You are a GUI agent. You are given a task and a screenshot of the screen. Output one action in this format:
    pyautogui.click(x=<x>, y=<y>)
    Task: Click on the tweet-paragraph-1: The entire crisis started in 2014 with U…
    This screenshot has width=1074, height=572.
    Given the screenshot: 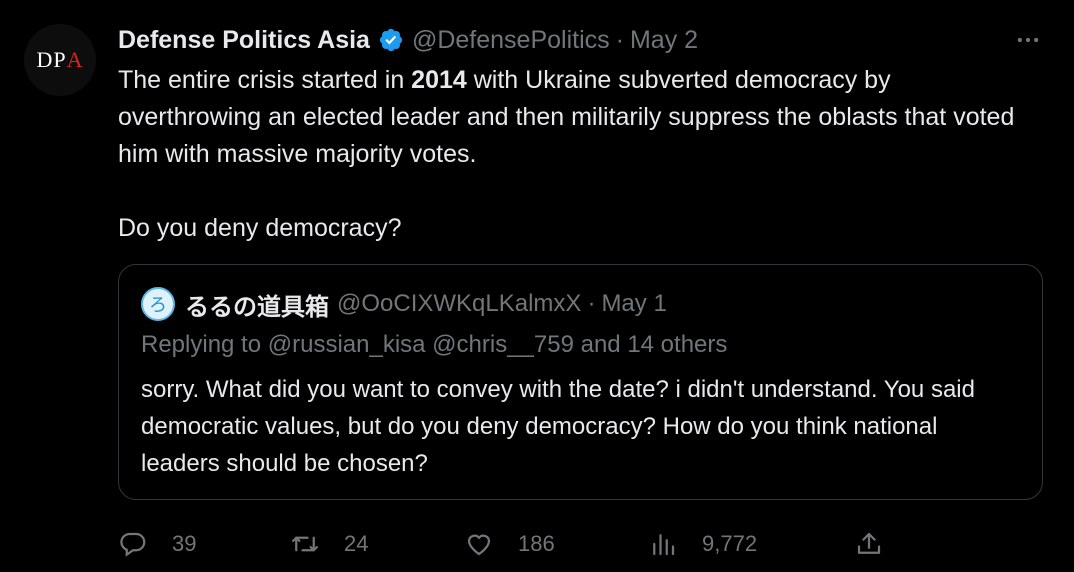 What is the action you would take?
    pyautogui.click(x=566, y=117)
    